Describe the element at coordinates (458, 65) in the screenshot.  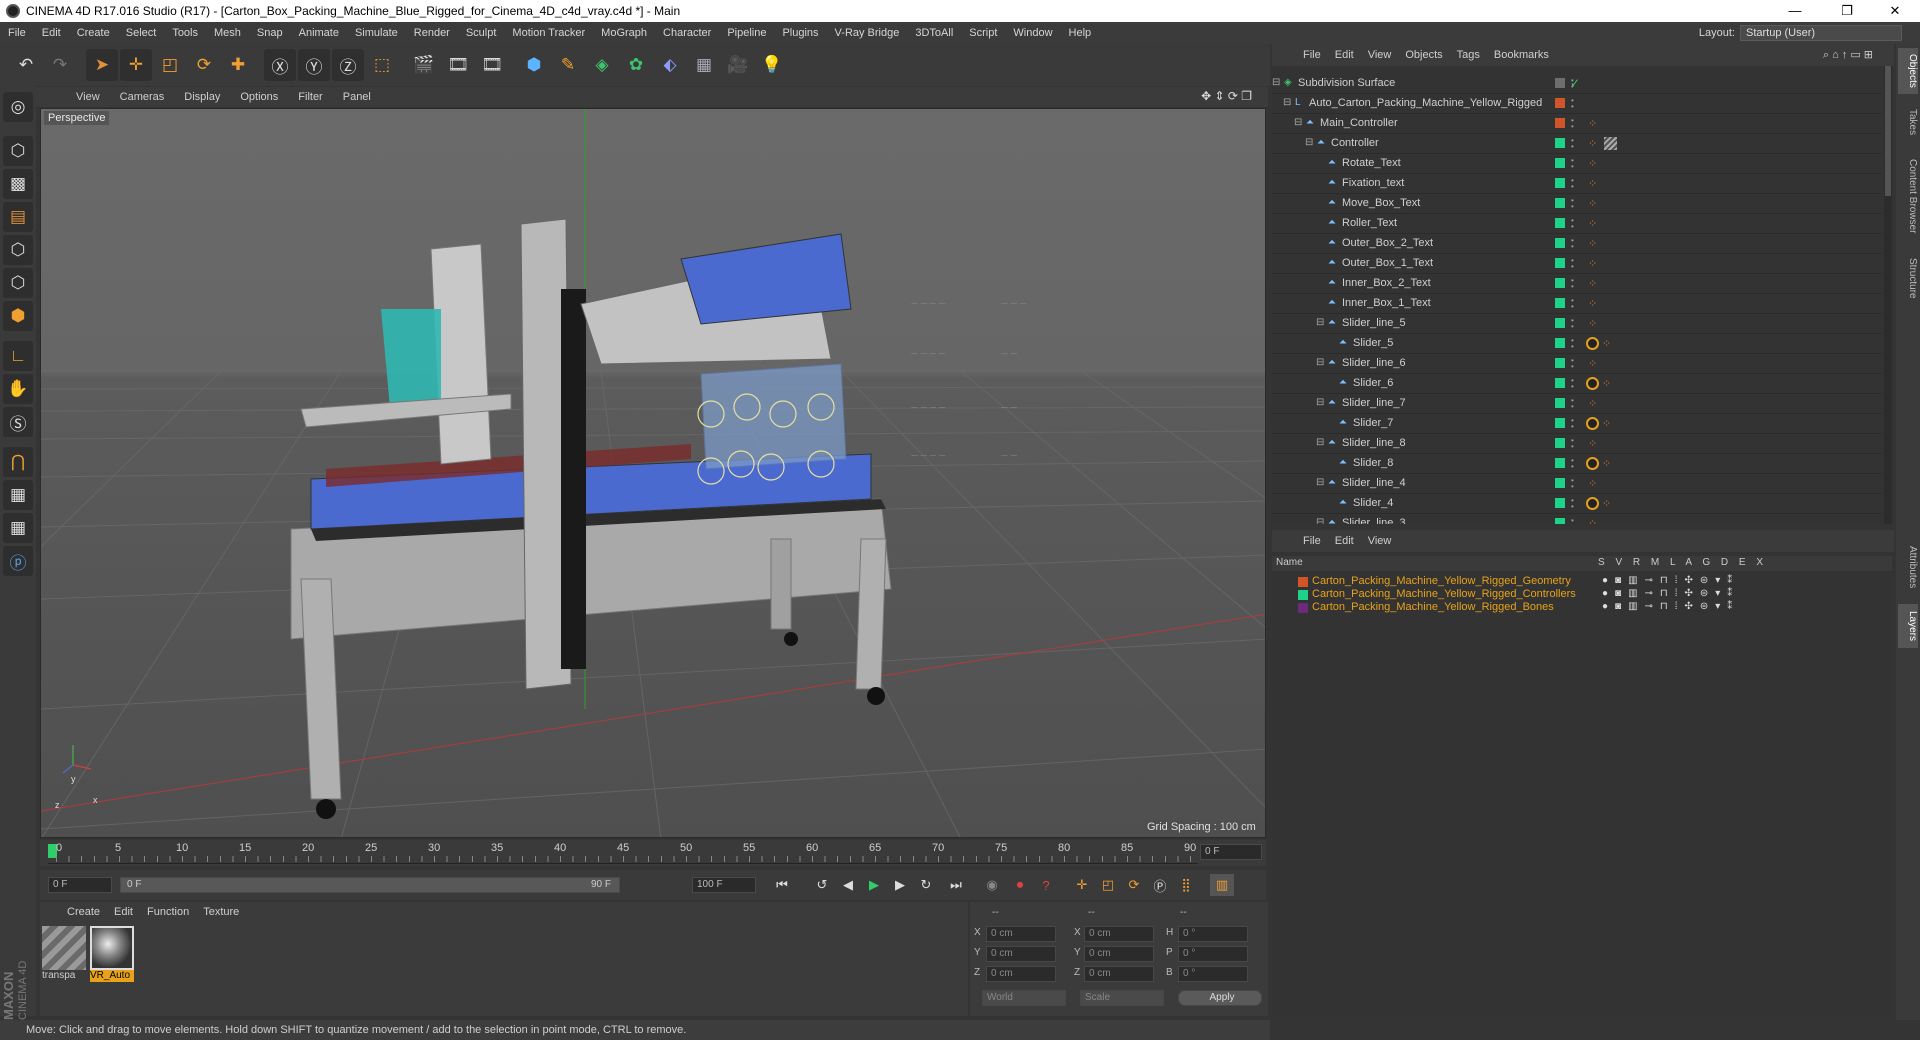
I see `render-picture-viewer-icon: 🎞` at that location.